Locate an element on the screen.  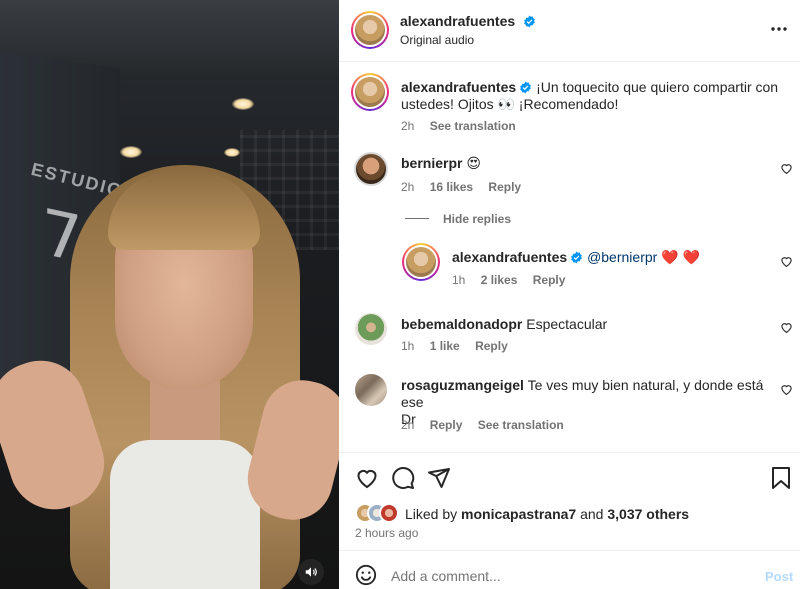
comment-bubble-icon is located at coordinates (403, 478).